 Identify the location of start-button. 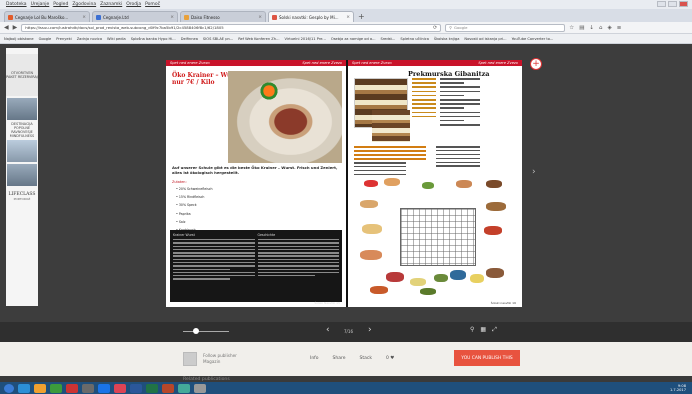
(9, 388).